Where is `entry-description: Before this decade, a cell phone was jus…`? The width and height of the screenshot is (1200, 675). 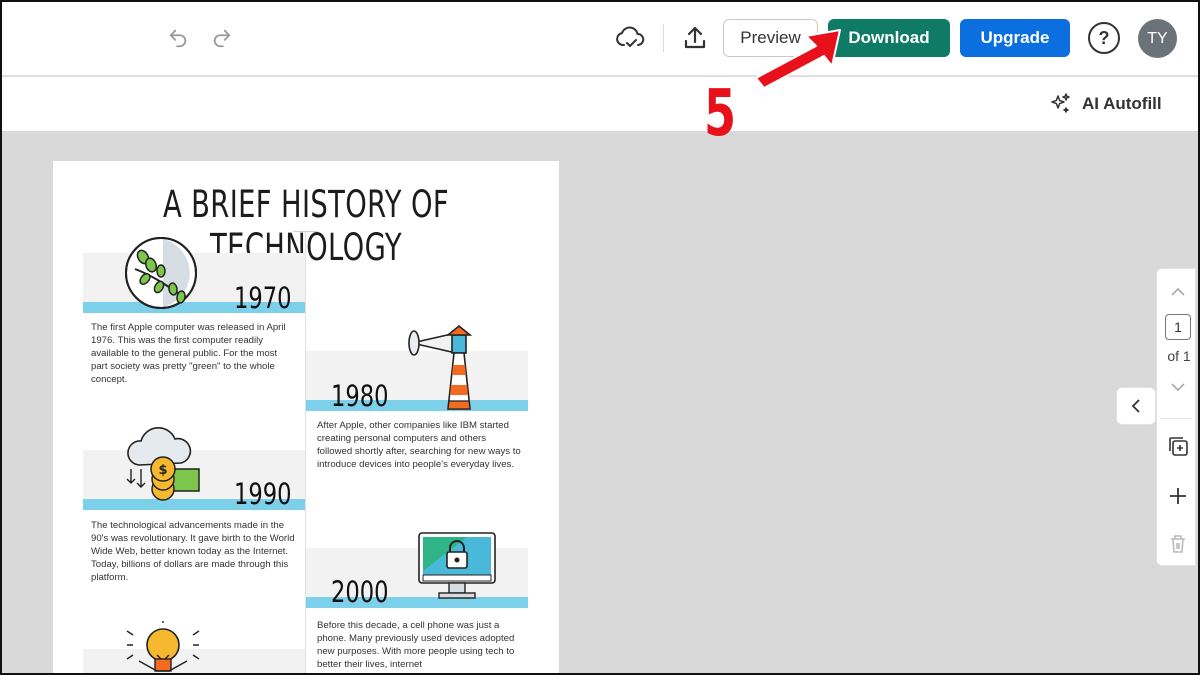 entry-description: Before this decade, a cell phone was jus… is located at coordinates (416, 645).